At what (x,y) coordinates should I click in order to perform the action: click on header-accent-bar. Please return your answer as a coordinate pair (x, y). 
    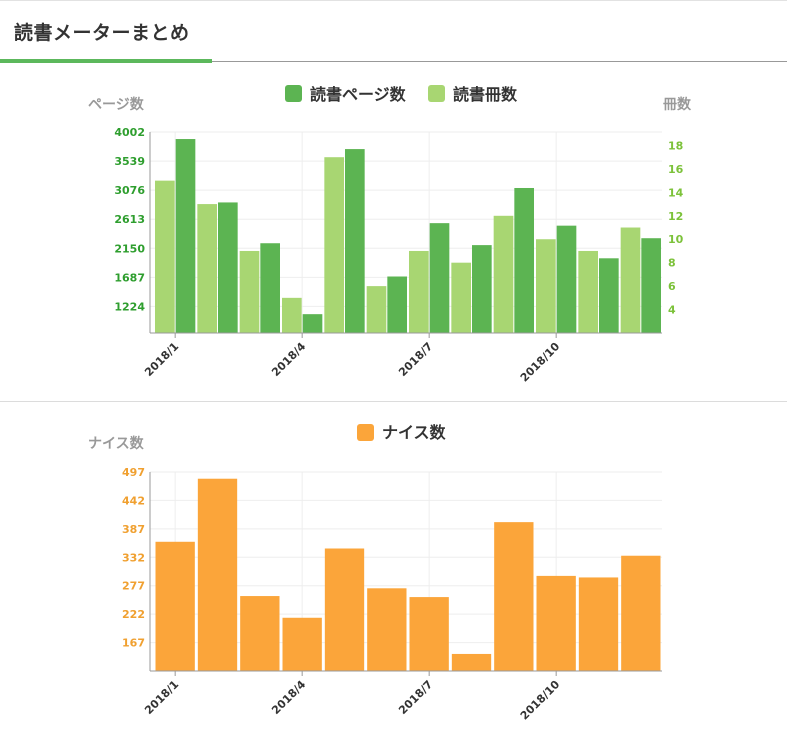
    Looking at the image, I should click on (106, 61).